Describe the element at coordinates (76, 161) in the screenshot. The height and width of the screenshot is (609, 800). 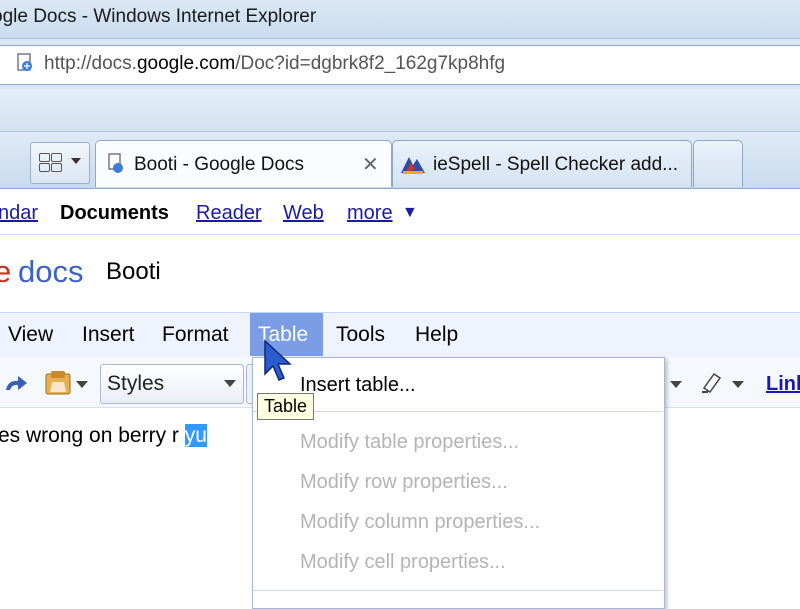
I see `tab-list-chevron-down-icon` at that location.